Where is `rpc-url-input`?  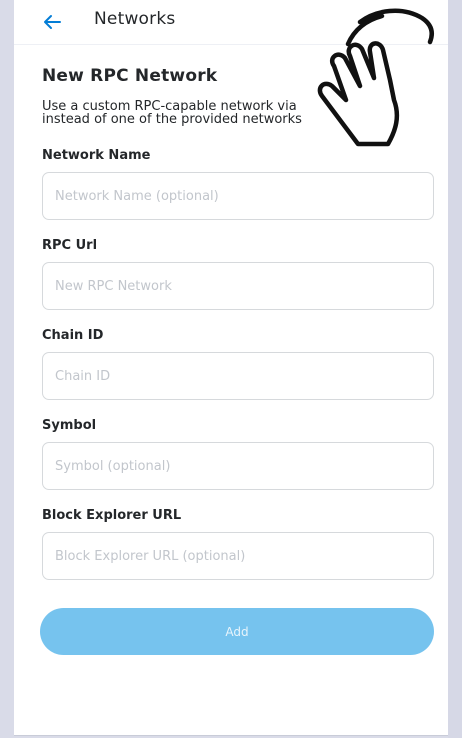 rpc-url-input is located at coordinates (238, 286).